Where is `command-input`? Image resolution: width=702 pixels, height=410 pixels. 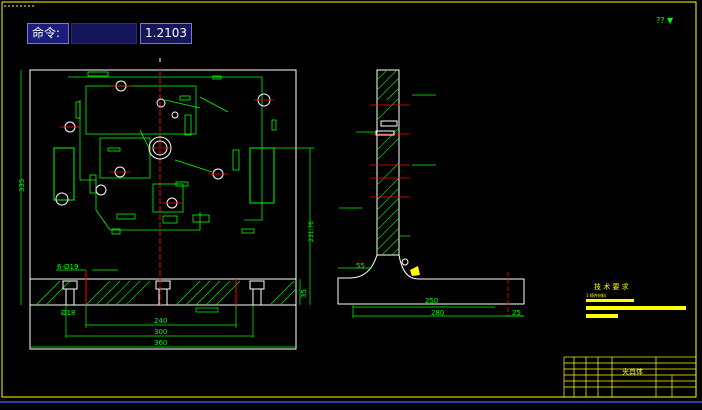 command-input is located at coordinates (104, 33).